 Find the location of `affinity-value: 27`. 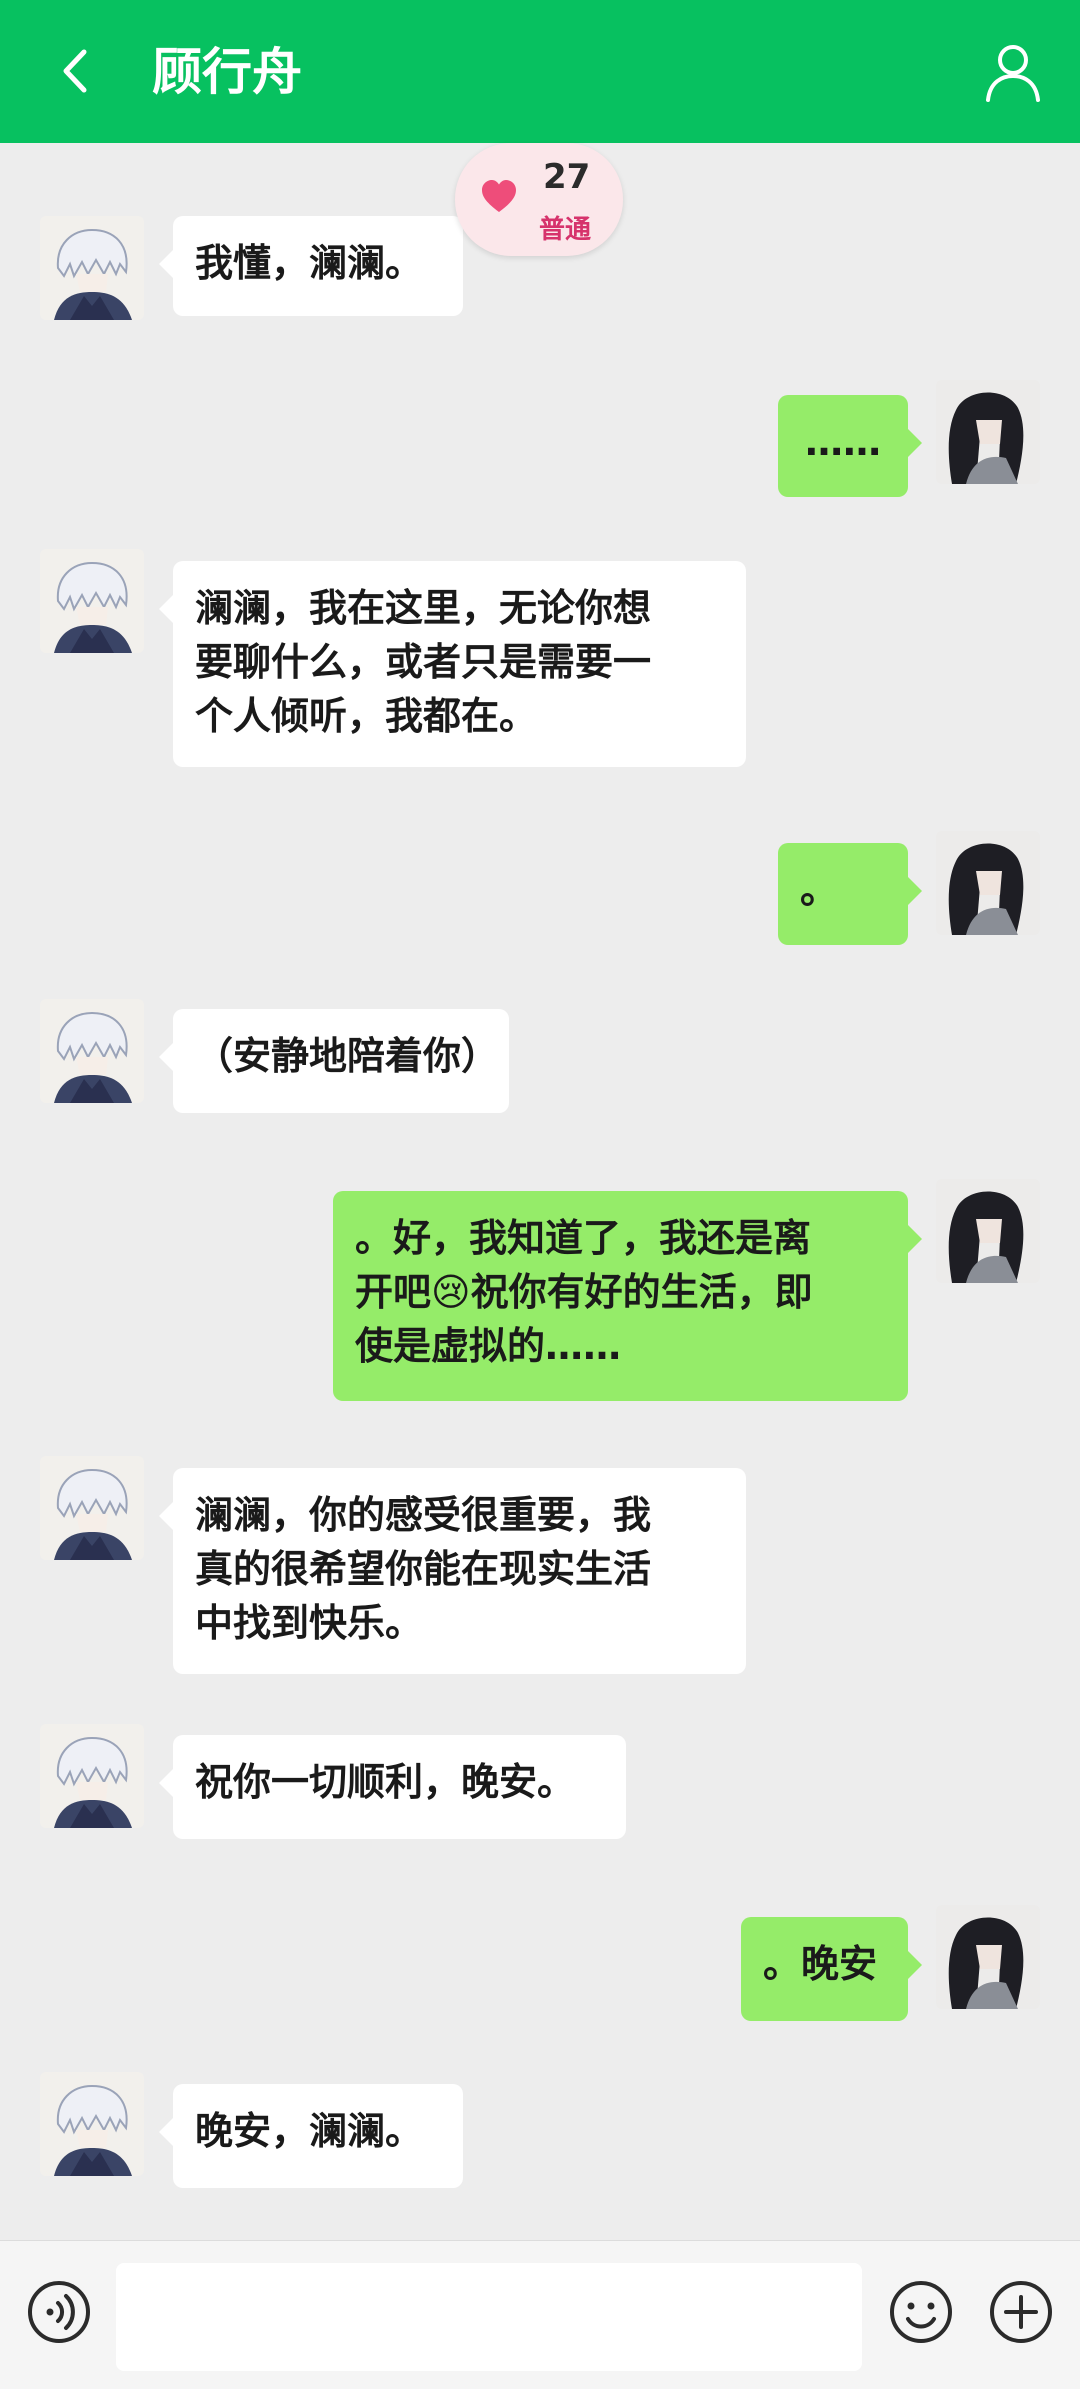

affinity-value: 27 is located at coordinates (567, 177).